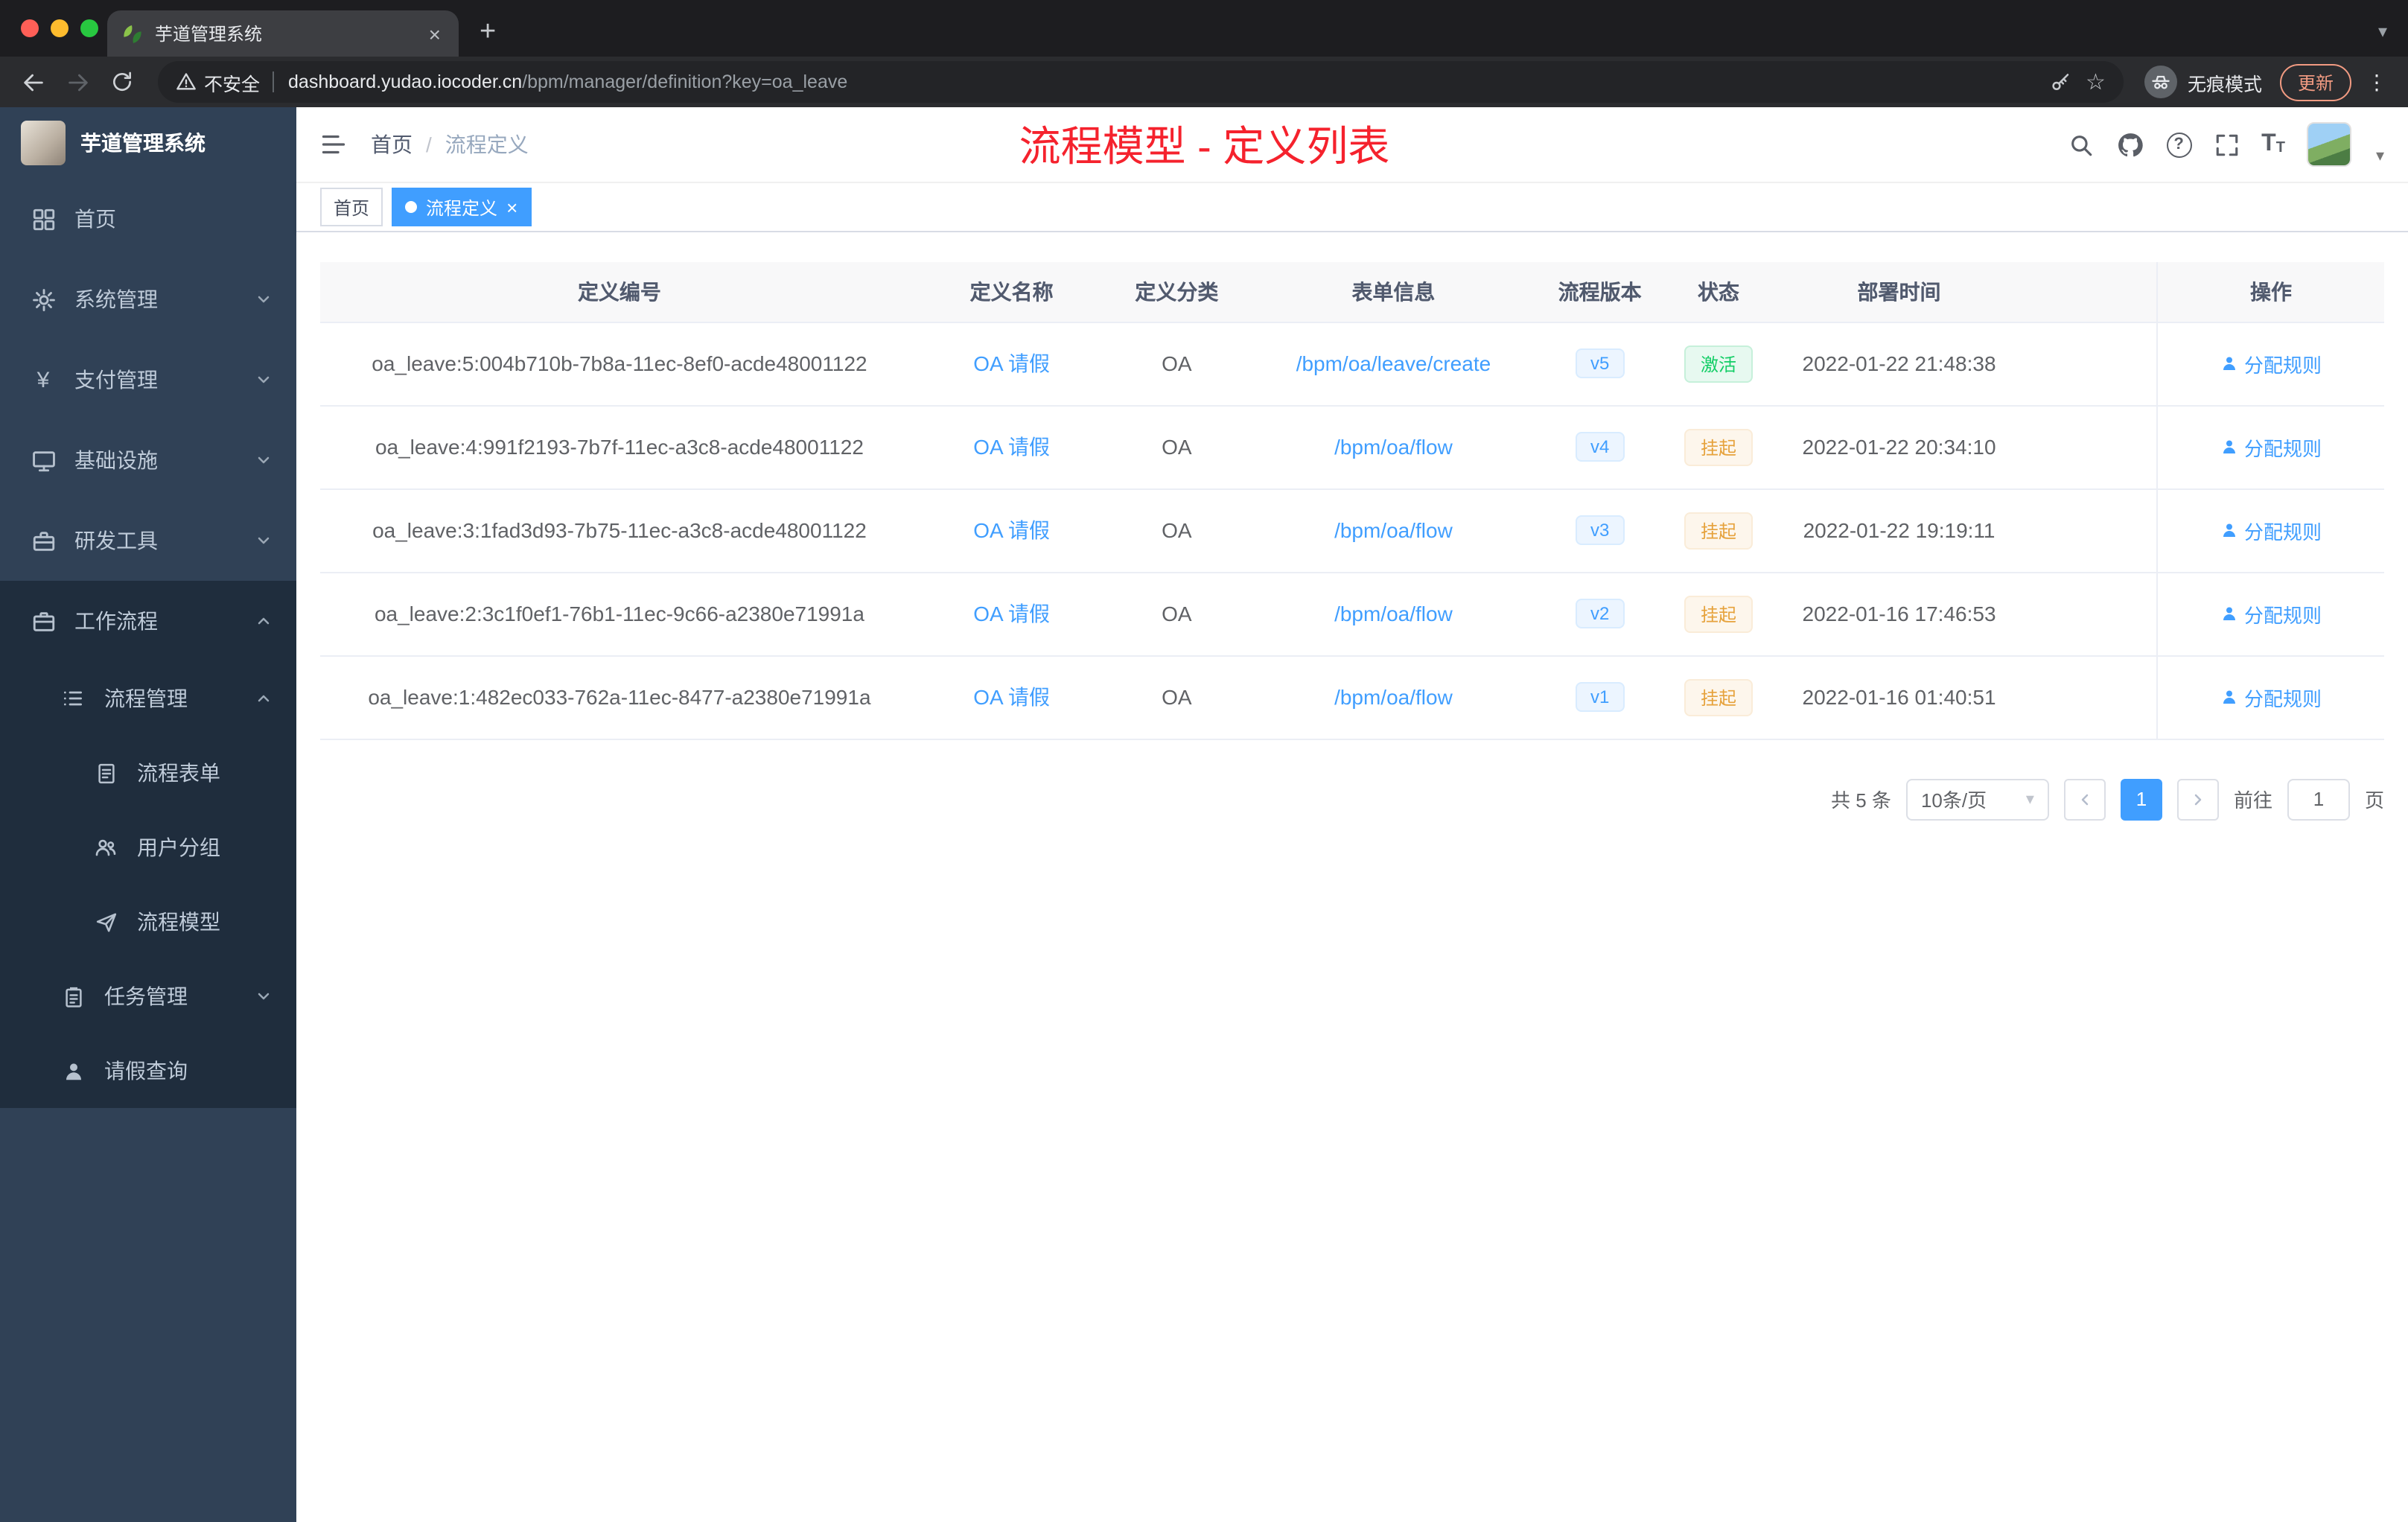  I want to click on back-button, so click(33, 82).